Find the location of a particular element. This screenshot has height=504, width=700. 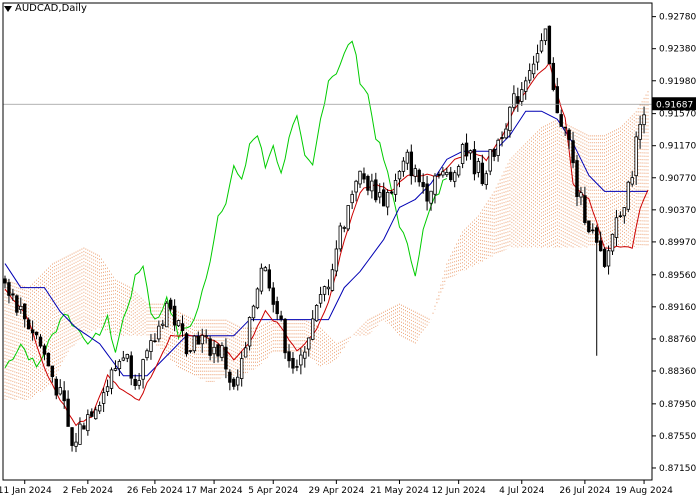

y-tick-label: 0.90770 is located at coordinates (677, 179).